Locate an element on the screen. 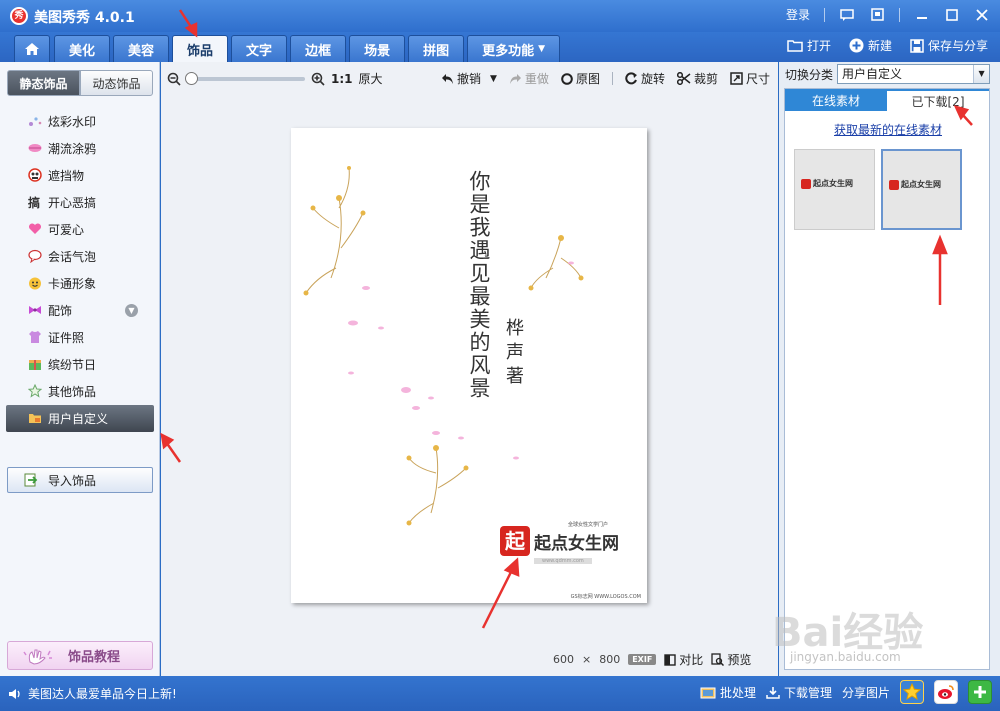 The height and width of the screenshot is (711, 1000). tab-online-materials: 在线素材 is located at coordinates (836, 100).